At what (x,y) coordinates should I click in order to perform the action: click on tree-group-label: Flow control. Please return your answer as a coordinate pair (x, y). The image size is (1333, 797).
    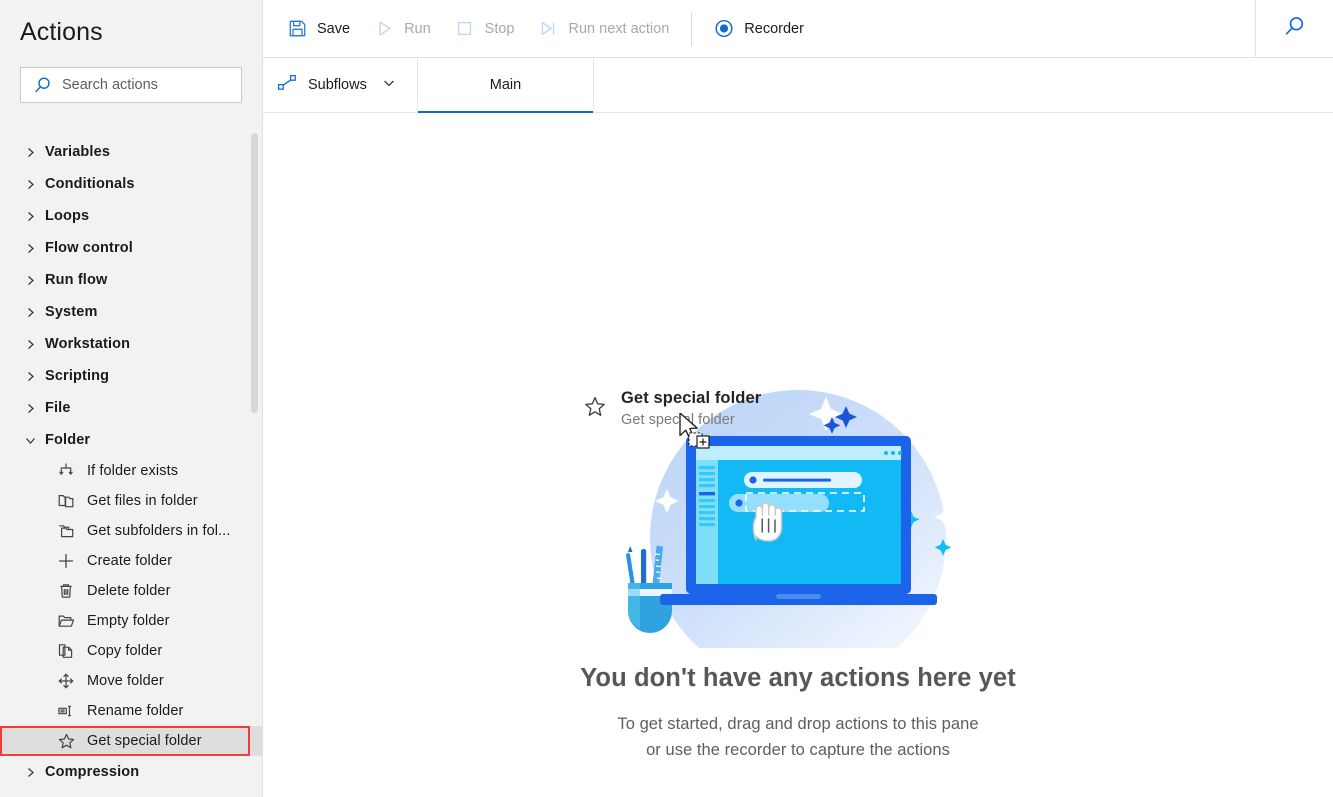
    Looking at the image, I should click on (89, 248).